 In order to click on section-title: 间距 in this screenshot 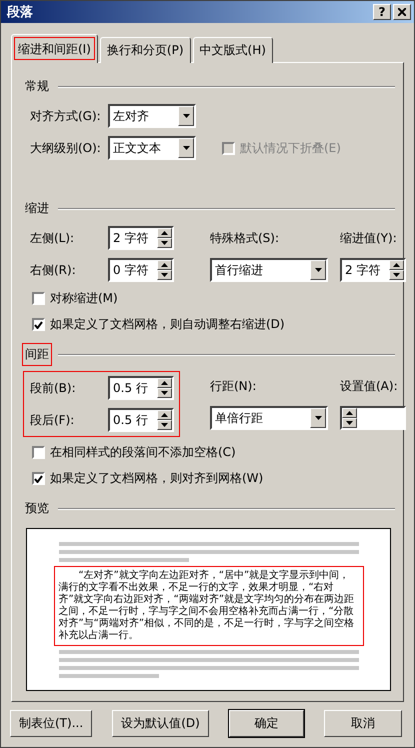, I will do `click(37, 354)`.